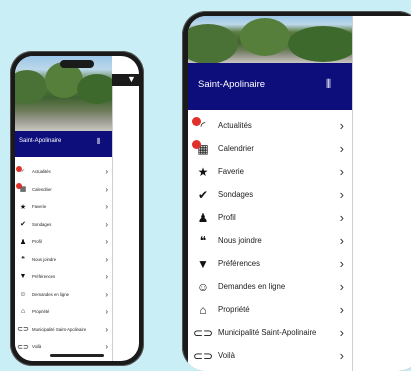 This screenshot has height=371, width=411. What do you see at coordinates (252, 286) in the screenshot?
I see `menu-item-label: Demandes en ligne` at bounding box center [252, 286].